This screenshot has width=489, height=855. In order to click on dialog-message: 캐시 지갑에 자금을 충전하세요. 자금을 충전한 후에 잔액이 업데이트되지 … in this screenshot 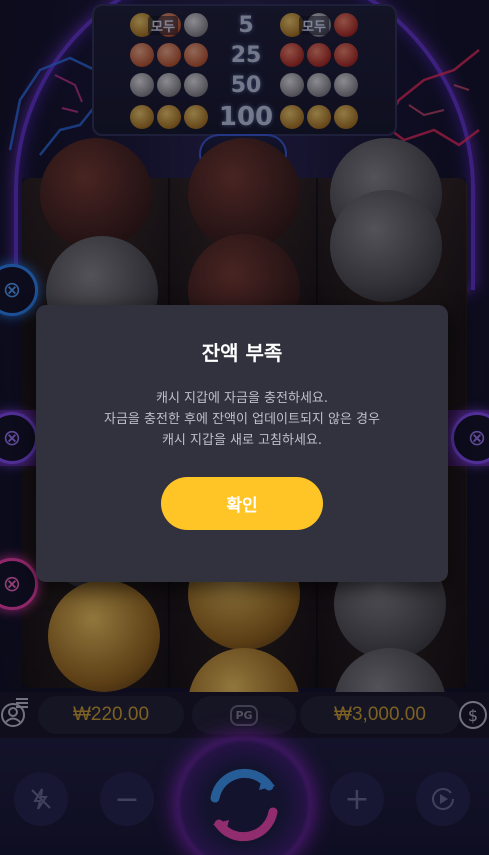, I will do `click(242, 419)`.